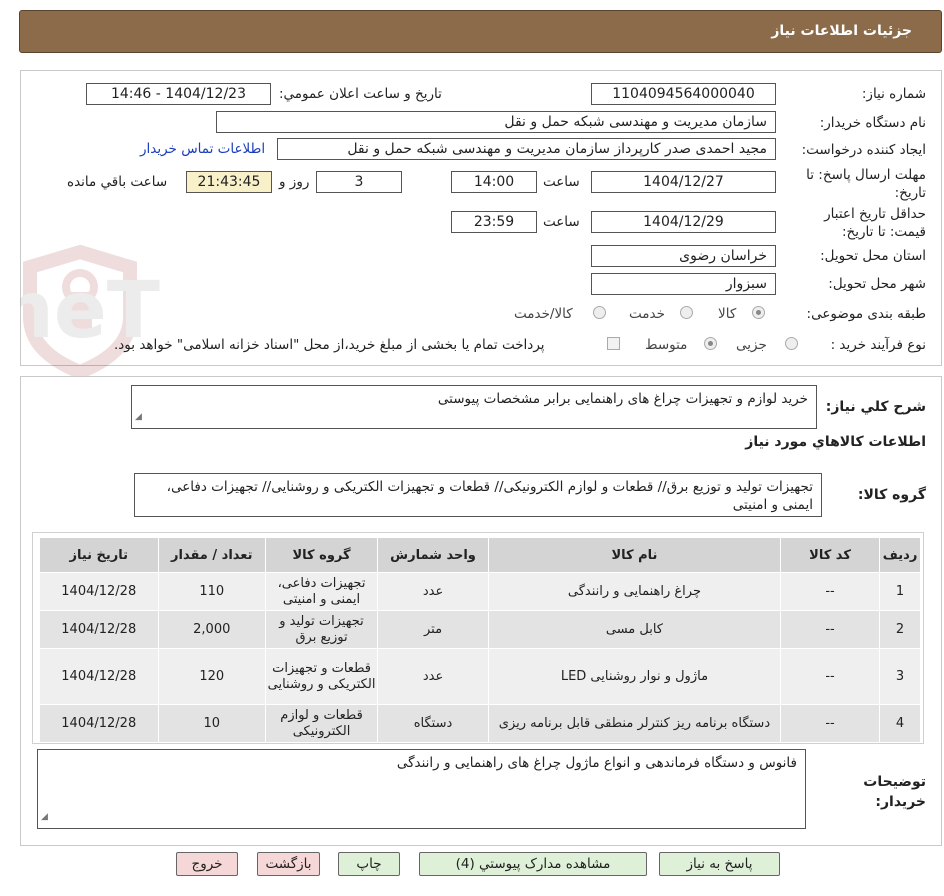  I want to click on creator-label: ایجاد کننده درخواست:, so click(863, 150).